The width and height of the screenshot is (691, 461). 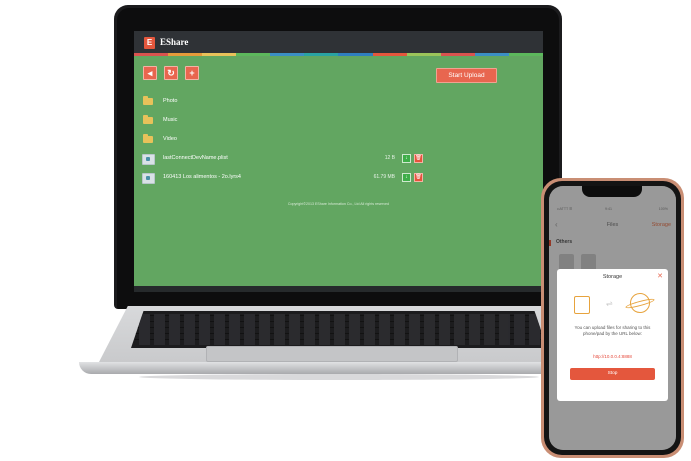 I want to click on app-header: E EShare, so click(x=338, y=42).